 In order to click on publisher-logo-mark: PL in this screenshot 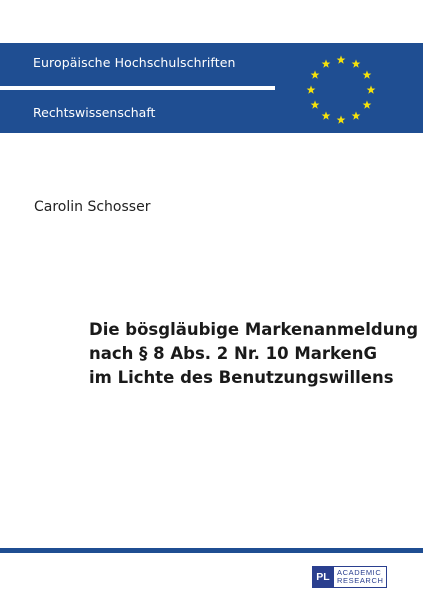, I will do `click(323, 577)`.